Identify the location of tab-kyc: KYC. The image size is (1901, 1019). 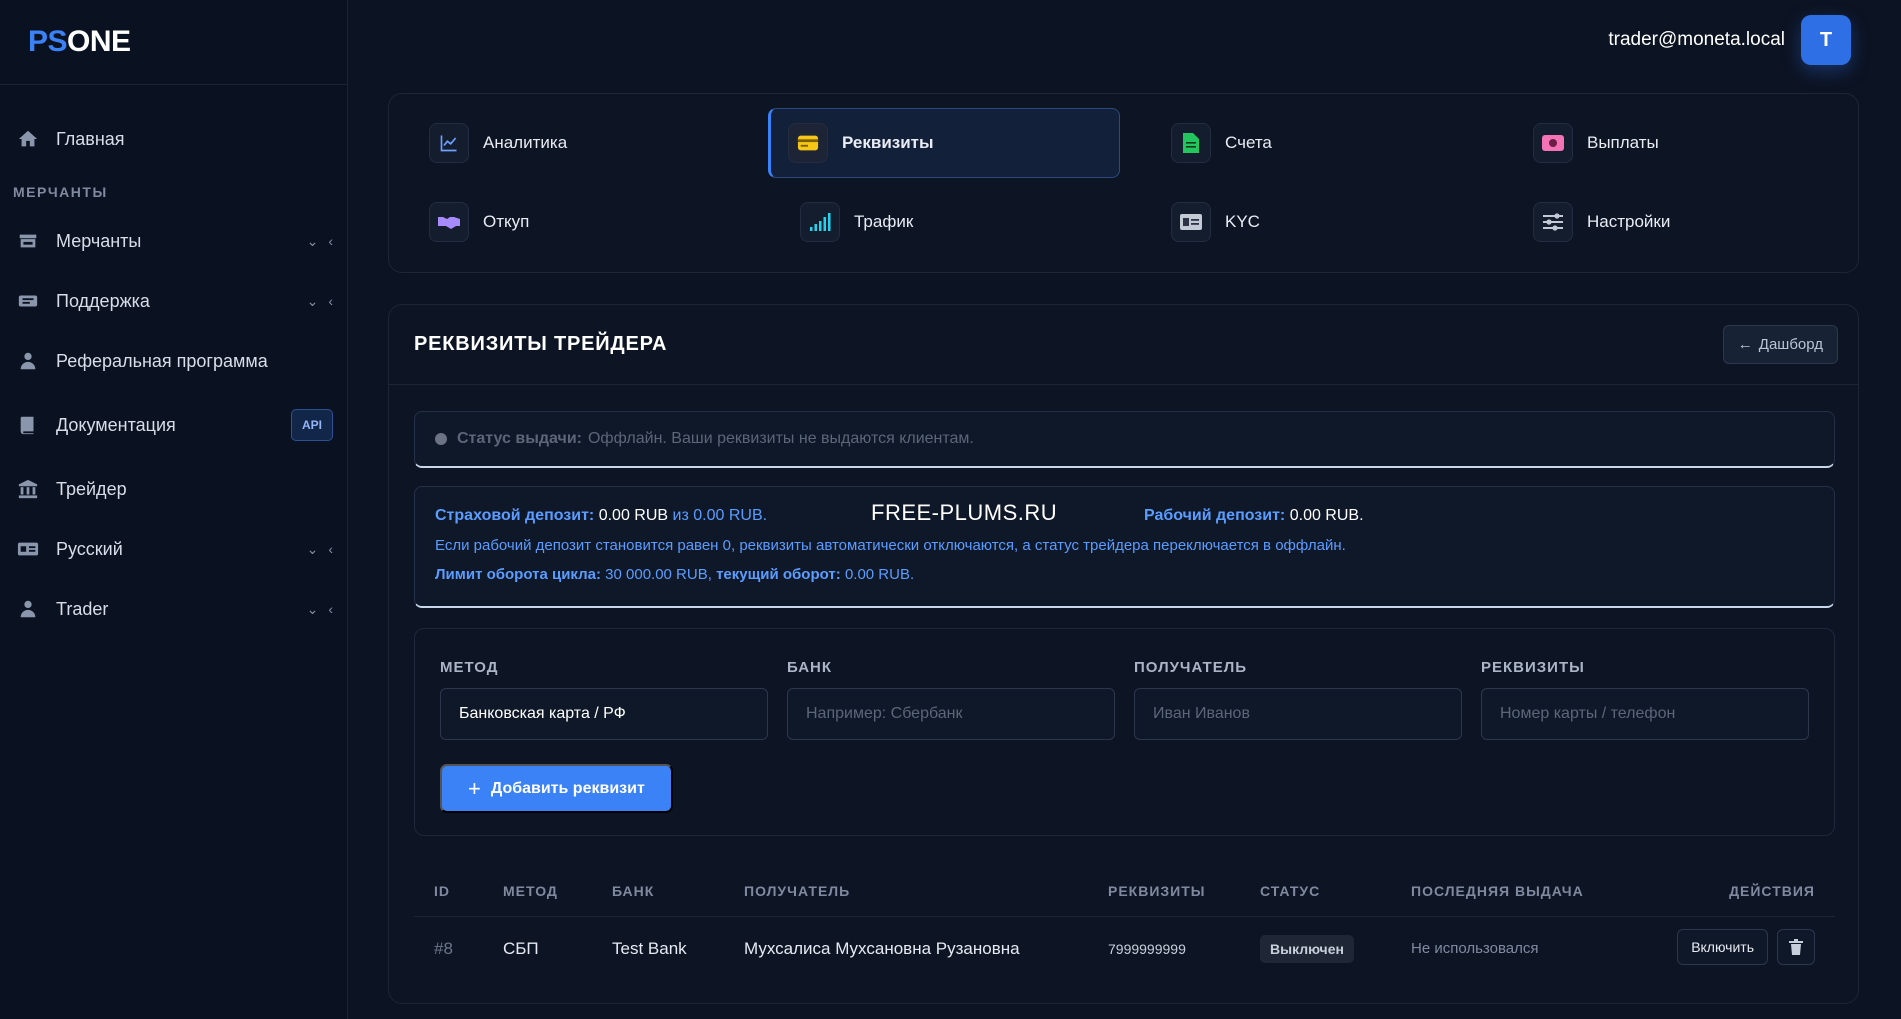
(1315, 222).